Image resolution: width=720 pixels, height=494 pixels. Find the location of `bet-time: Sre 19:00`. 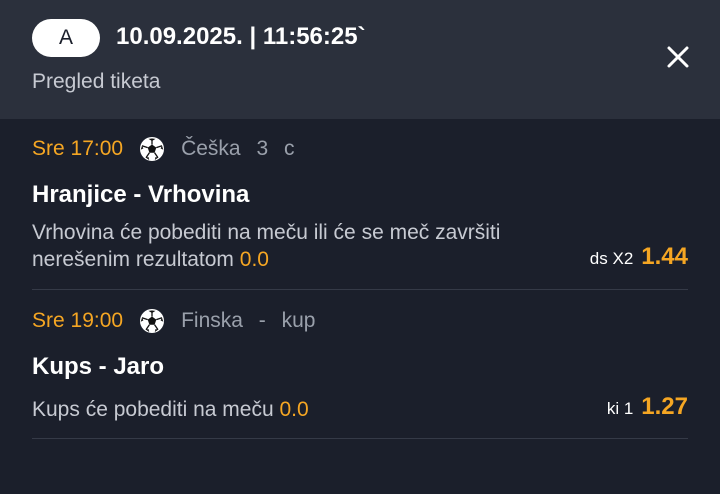

bet-time: Sre 19:00 is located at coordinates (78, 320).